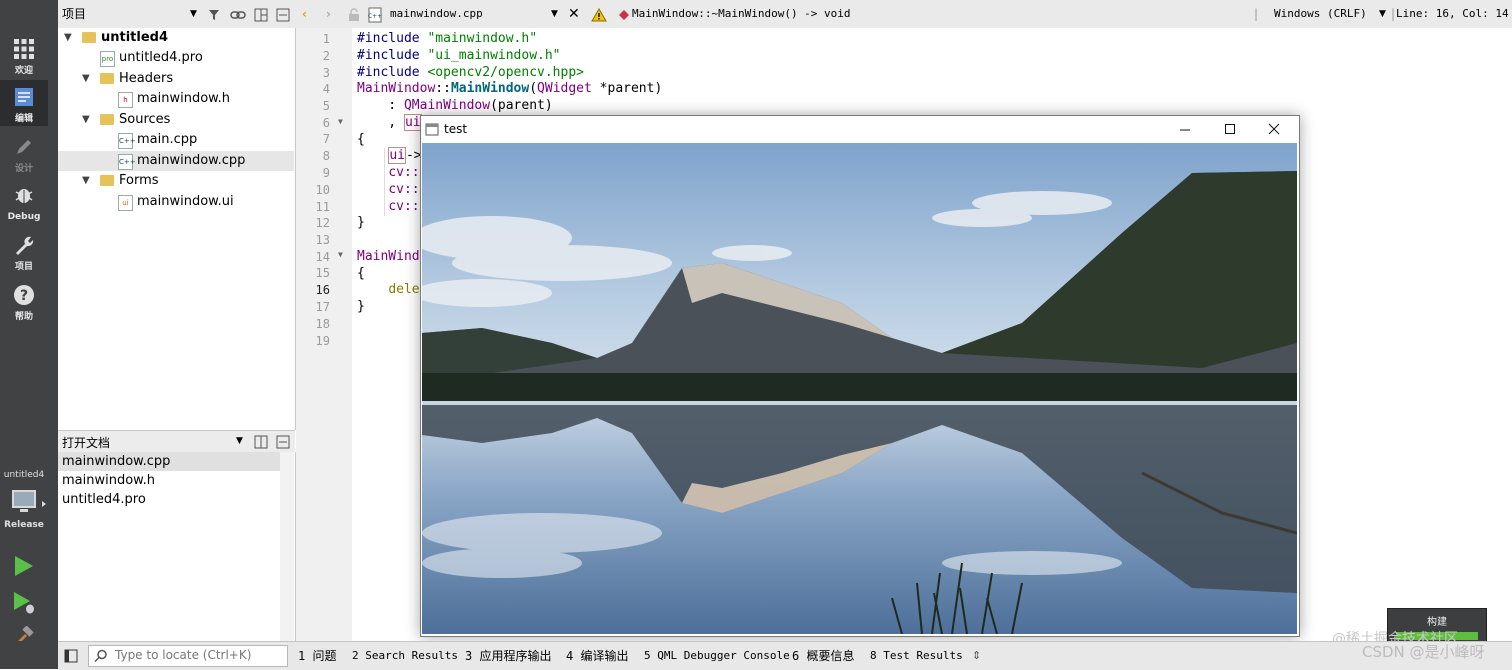 The image size is (1512, 670). I want to click on back-arrow-icon: ‹, so click(304, 14).